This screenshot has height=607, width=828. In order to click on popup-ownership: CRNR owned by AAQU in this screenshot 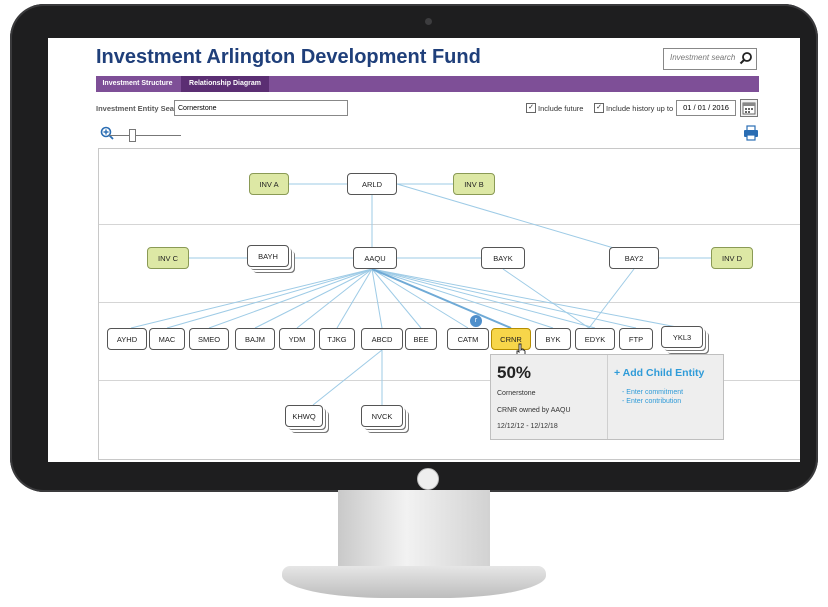, I will do `click(534, 410)`.